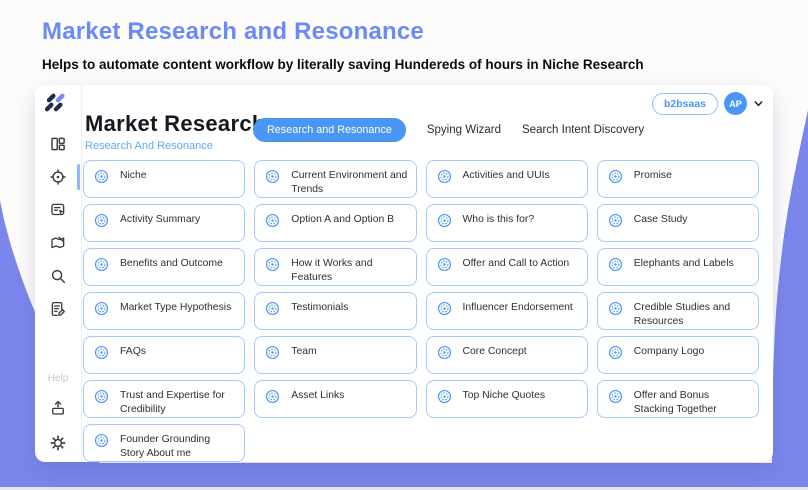 The image size is (808, 490). I want to click on double-slash-logo, so click(57, 105).